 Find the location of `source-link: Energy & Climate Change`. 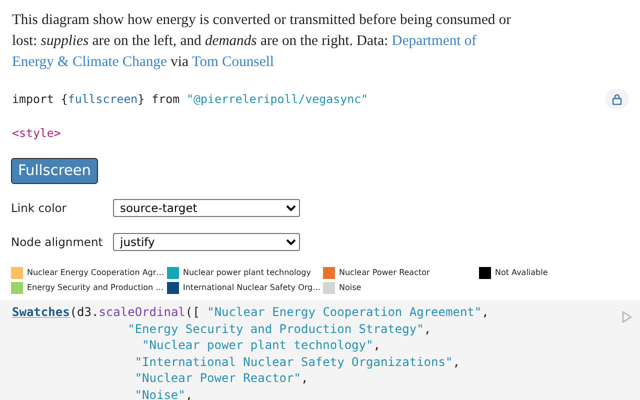

source-link: Energy & Climate Change is located at coordinates (89, 62).